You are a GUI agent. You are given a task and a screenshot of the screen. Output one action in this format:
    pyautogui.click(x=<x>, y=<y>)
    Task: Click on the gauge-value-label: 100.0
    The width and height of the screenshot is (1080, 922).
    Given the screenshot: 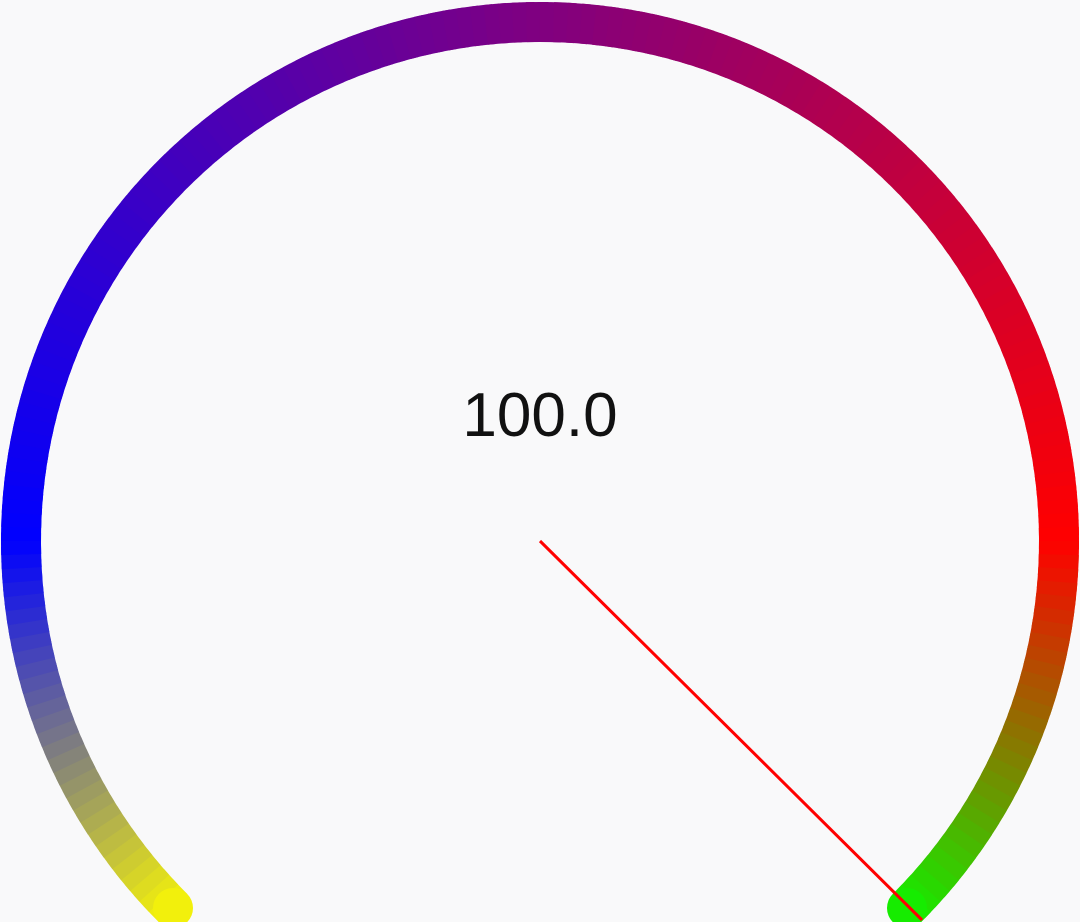 What is the action you would take?
    pyautogui.click(x=540, y=415)
    